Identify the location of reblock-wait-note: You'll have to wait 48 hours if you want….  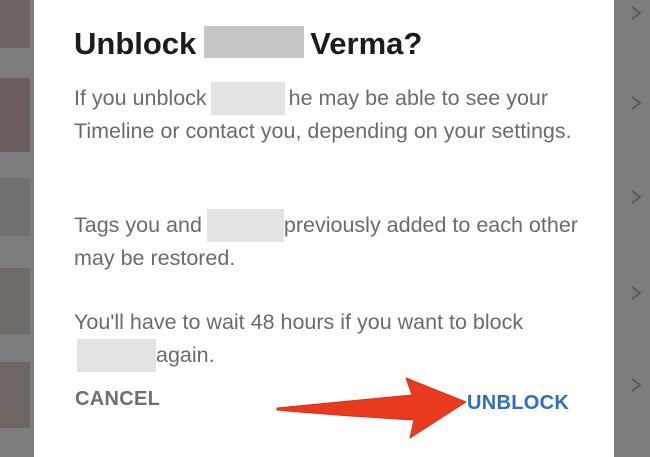
(326, 339).